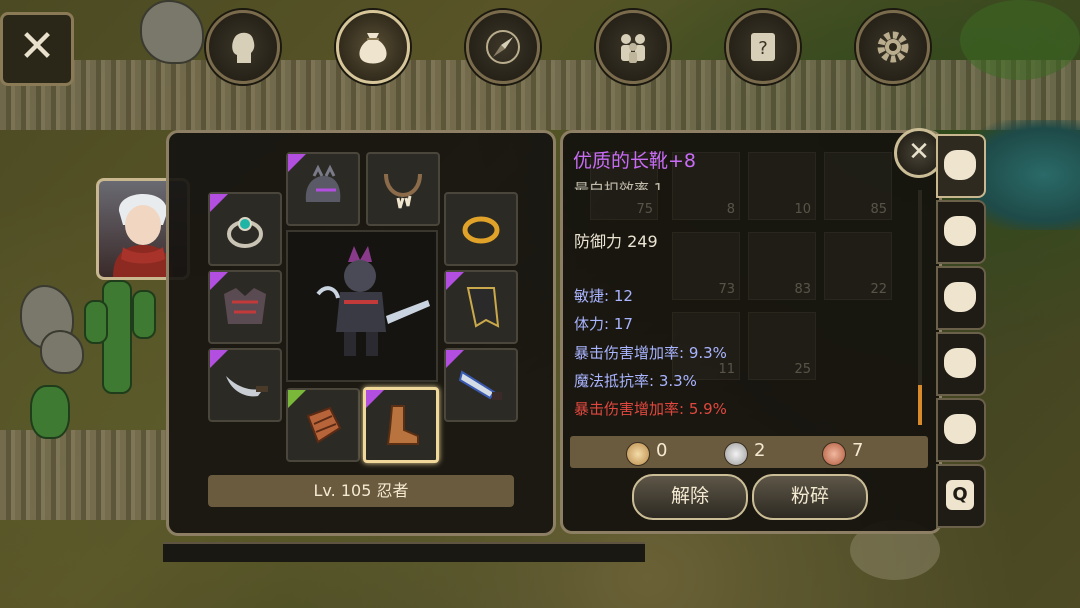  I want to click on inventory-slot: 10, so click(782, 186).